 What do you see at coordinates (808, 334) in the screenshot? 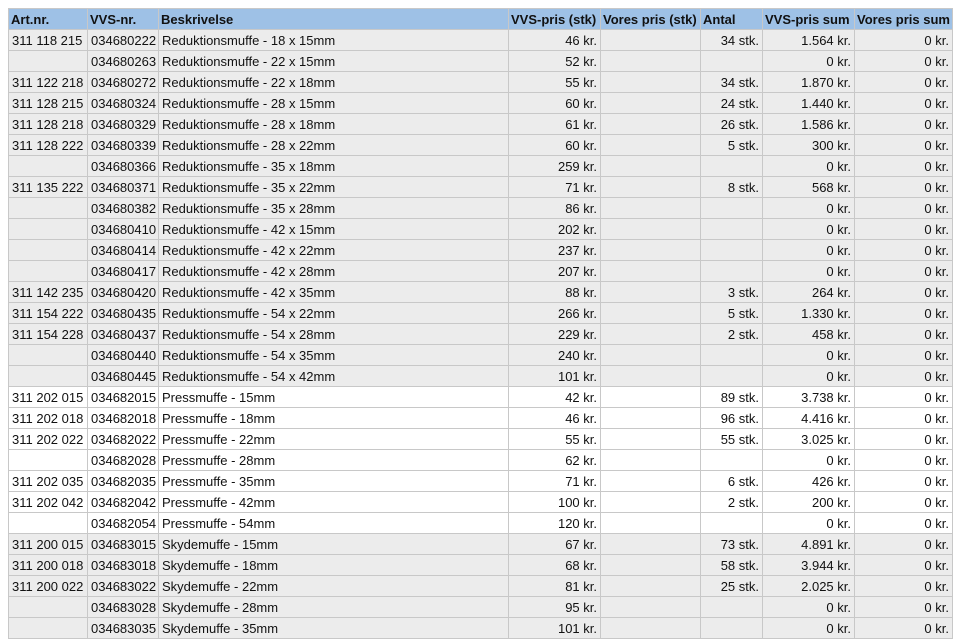
I see `cell-vvs-sum: 458 kr.` at bounding box center [808, 334].